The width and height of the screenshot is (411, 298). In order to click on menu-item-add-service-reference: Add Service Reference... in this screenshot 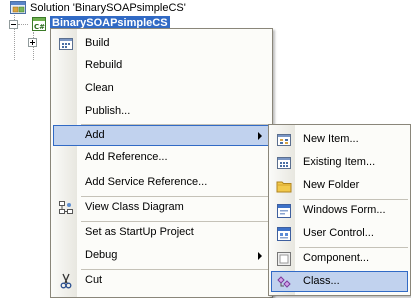, I will do `click(161, 182)`.